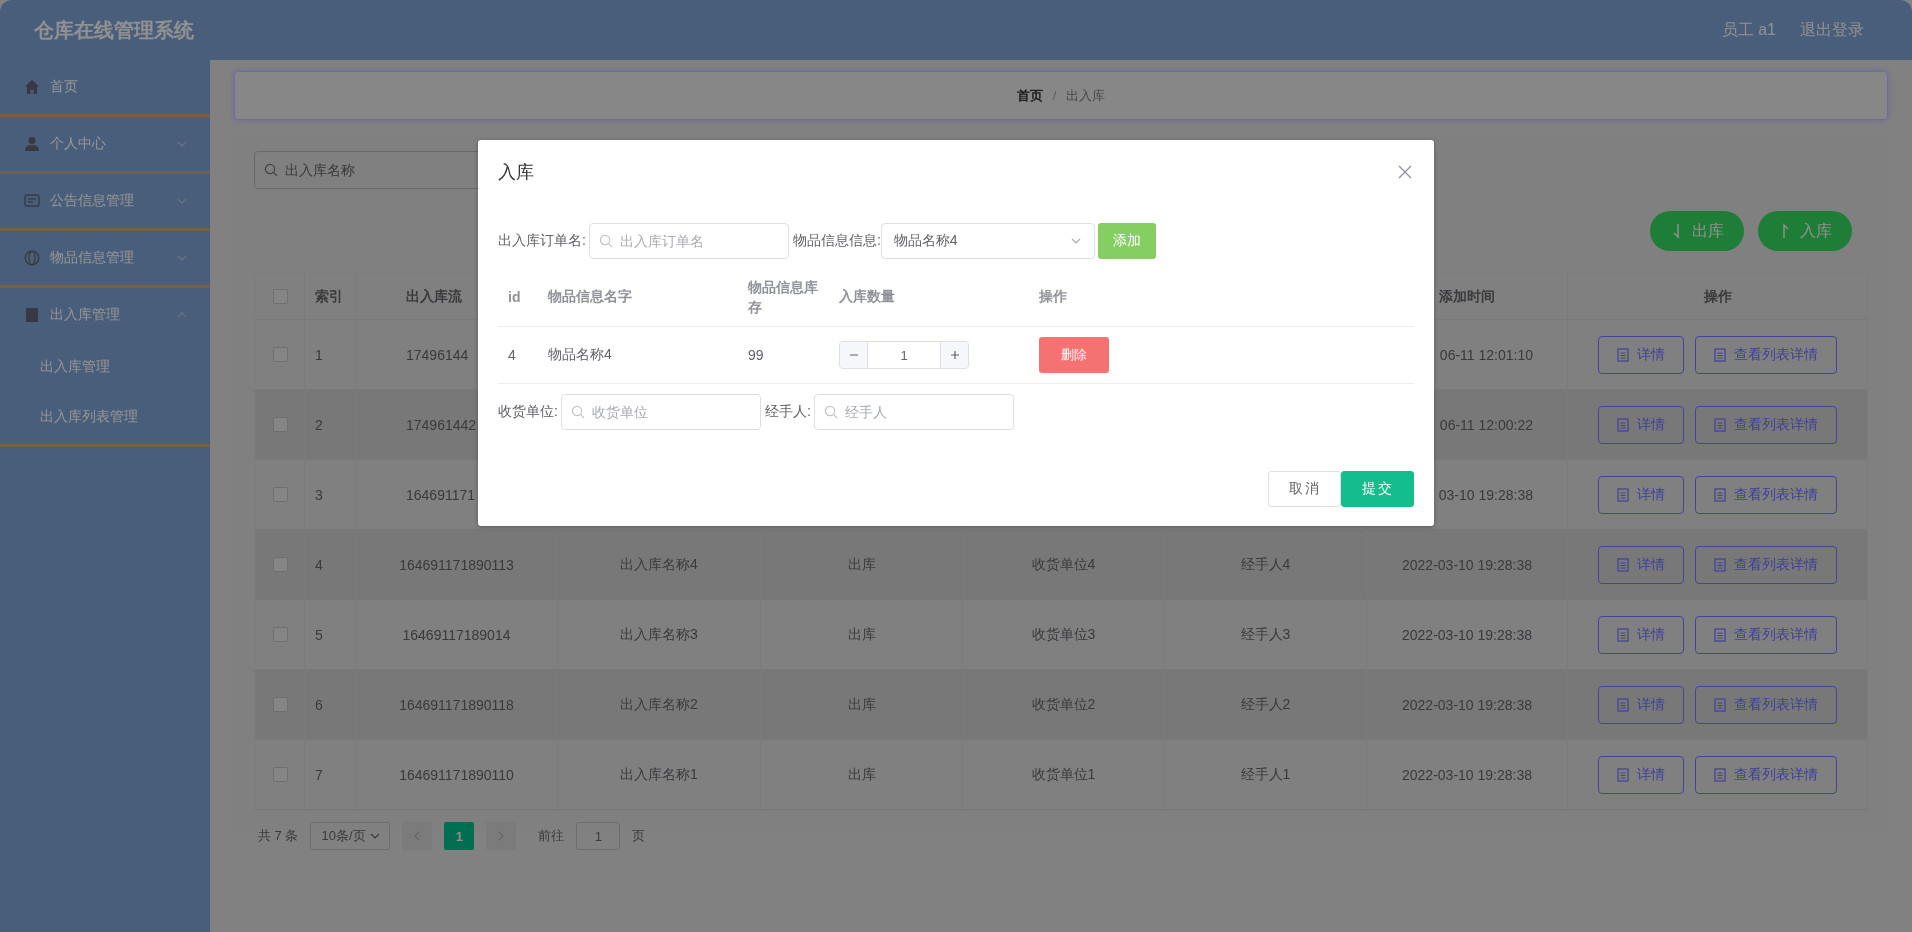  Describe the element at coordinates (987, 241) in the screenshot. I see `select-field: 物品名称4` at that location.